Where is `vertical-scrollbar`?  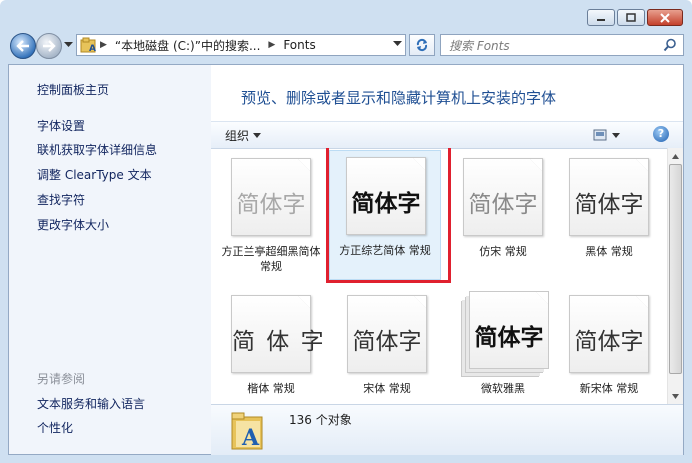
vertical-scrollbar is located at coordinates (675, 276).